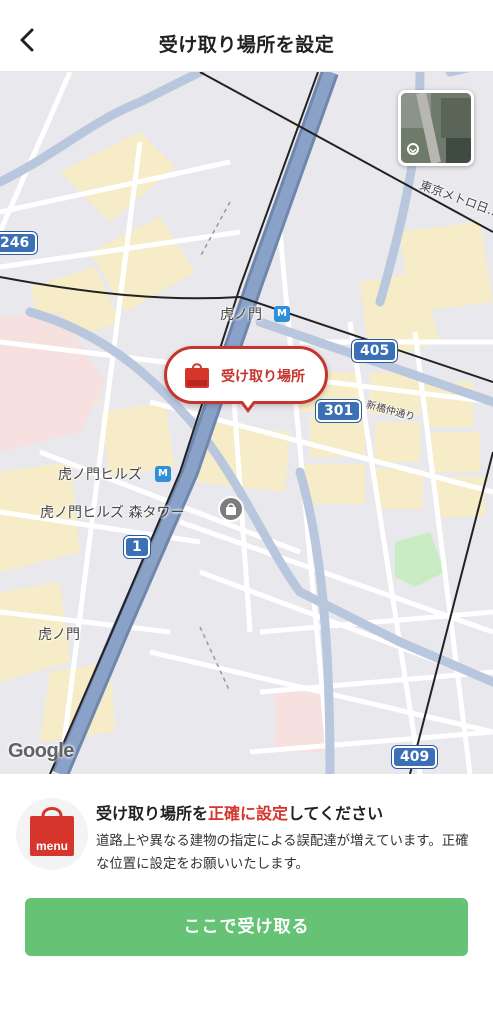 Image resolution: width=493 pixels, height=1024 pixels. Describe the element at coordinates (52, 846) in the screenshot. I see `menu-logo-text: menu` at that location.